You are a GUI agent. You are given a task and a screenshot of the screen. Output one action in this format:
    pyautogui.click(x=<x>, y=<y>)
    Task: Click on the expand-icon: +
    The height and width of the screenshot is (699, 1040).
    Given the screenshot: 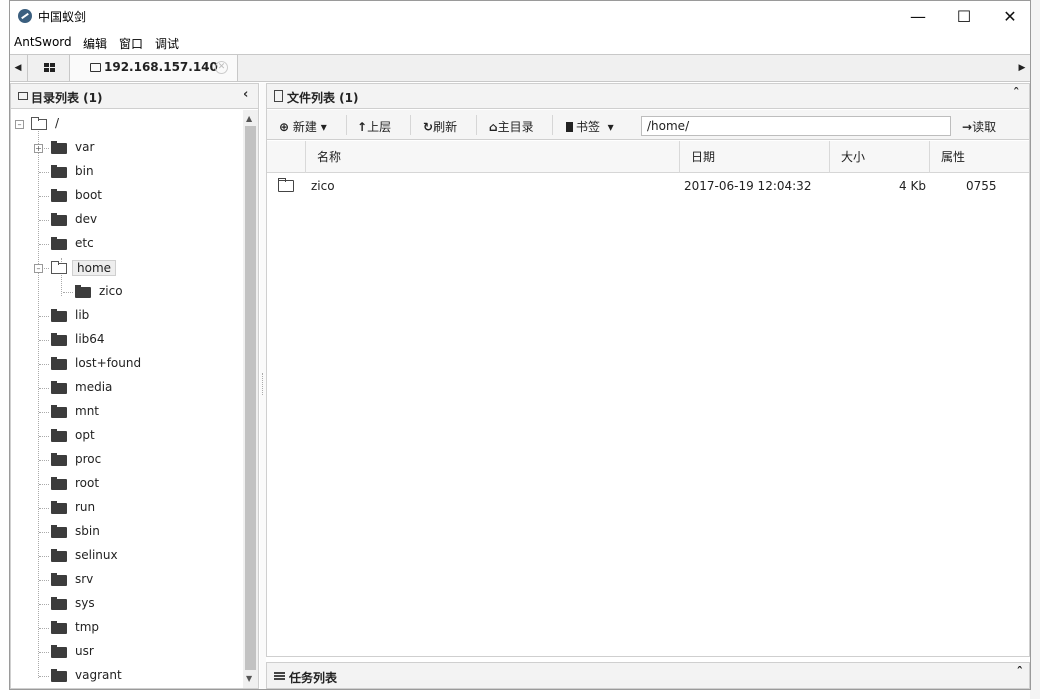 What is the action you would take?
    pyautogui.click(x=38, y=148)
    